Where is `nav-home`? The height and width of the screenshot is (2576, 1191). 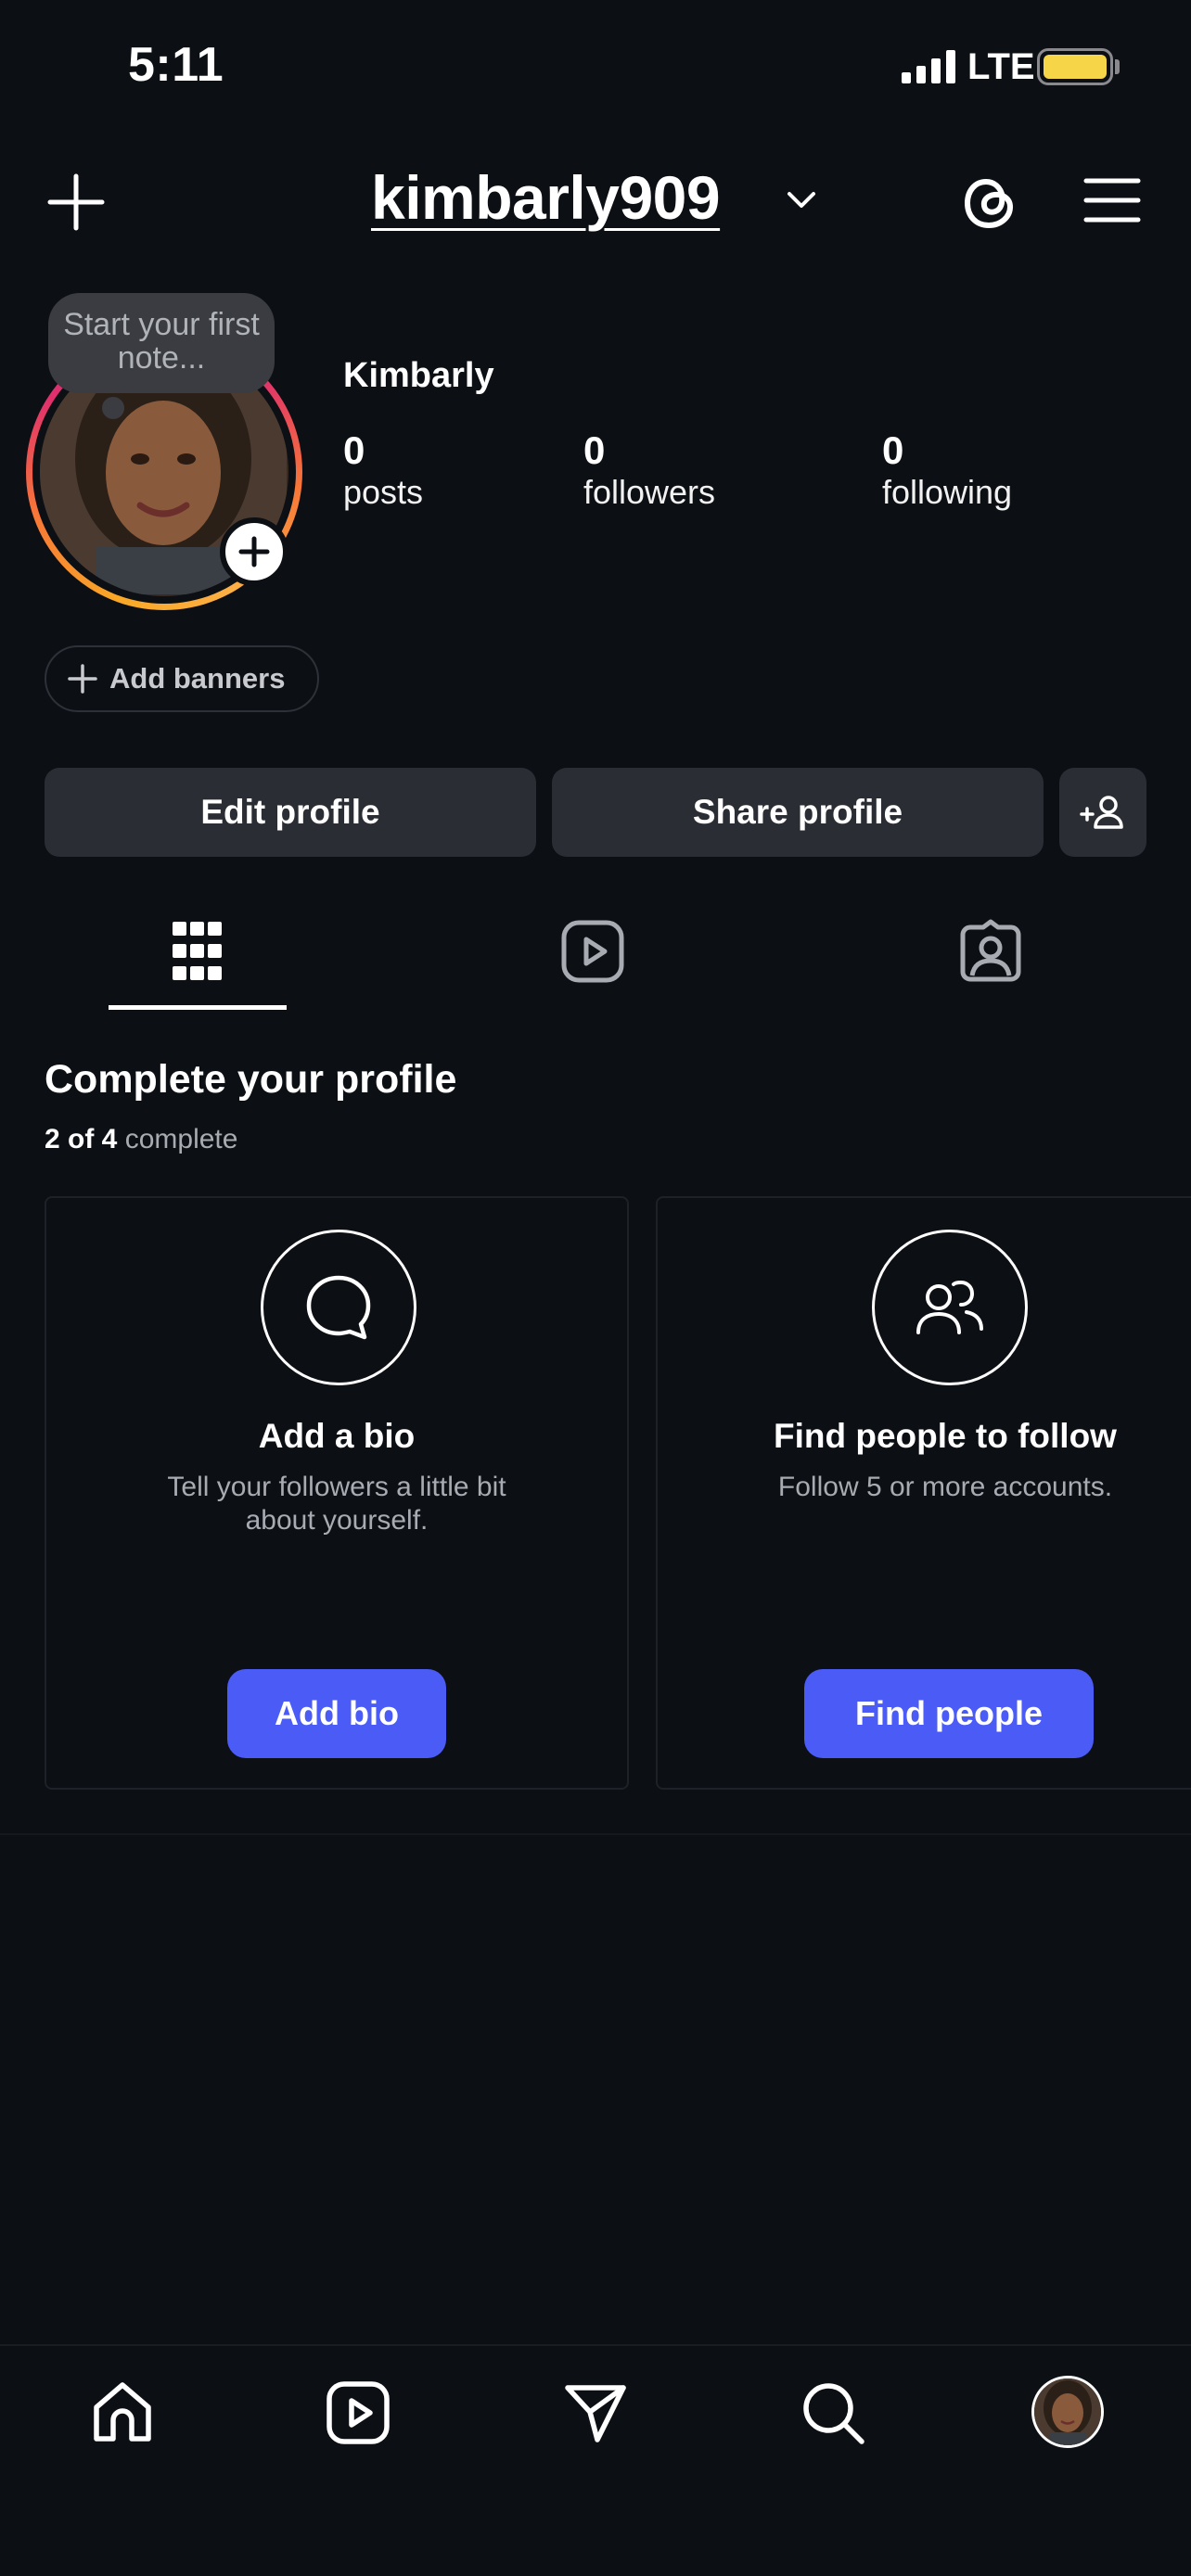
nav-home is located at coordinates (122, 2413).